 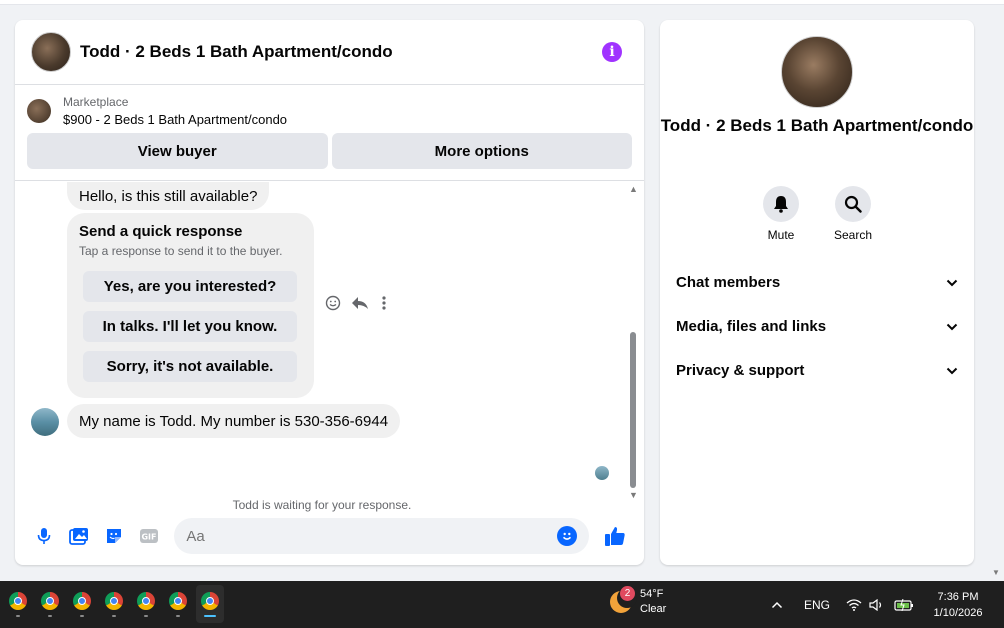 What do you see at coordinates (817, 125) in the screenshot?
I see `info-conversation-name: Todd · 2 Beds 1 Bath Apartment/condo` at bounding box center [817, 125].